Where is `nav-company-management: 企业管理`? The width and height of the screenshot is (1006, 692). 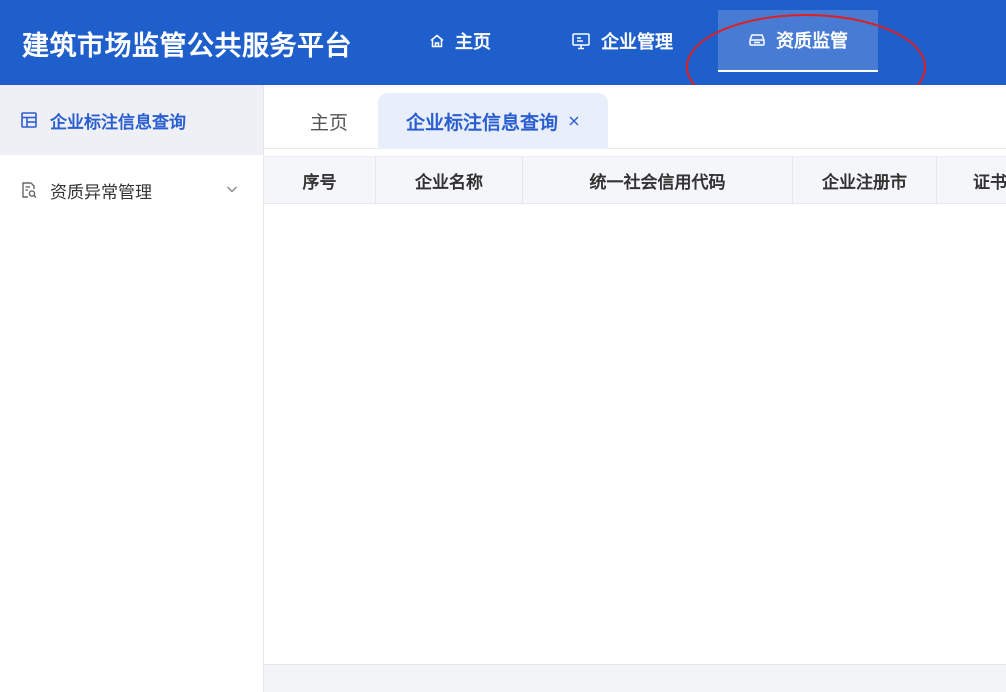
nav-company-management: 企业管理 is located at coordinates (622, 41).